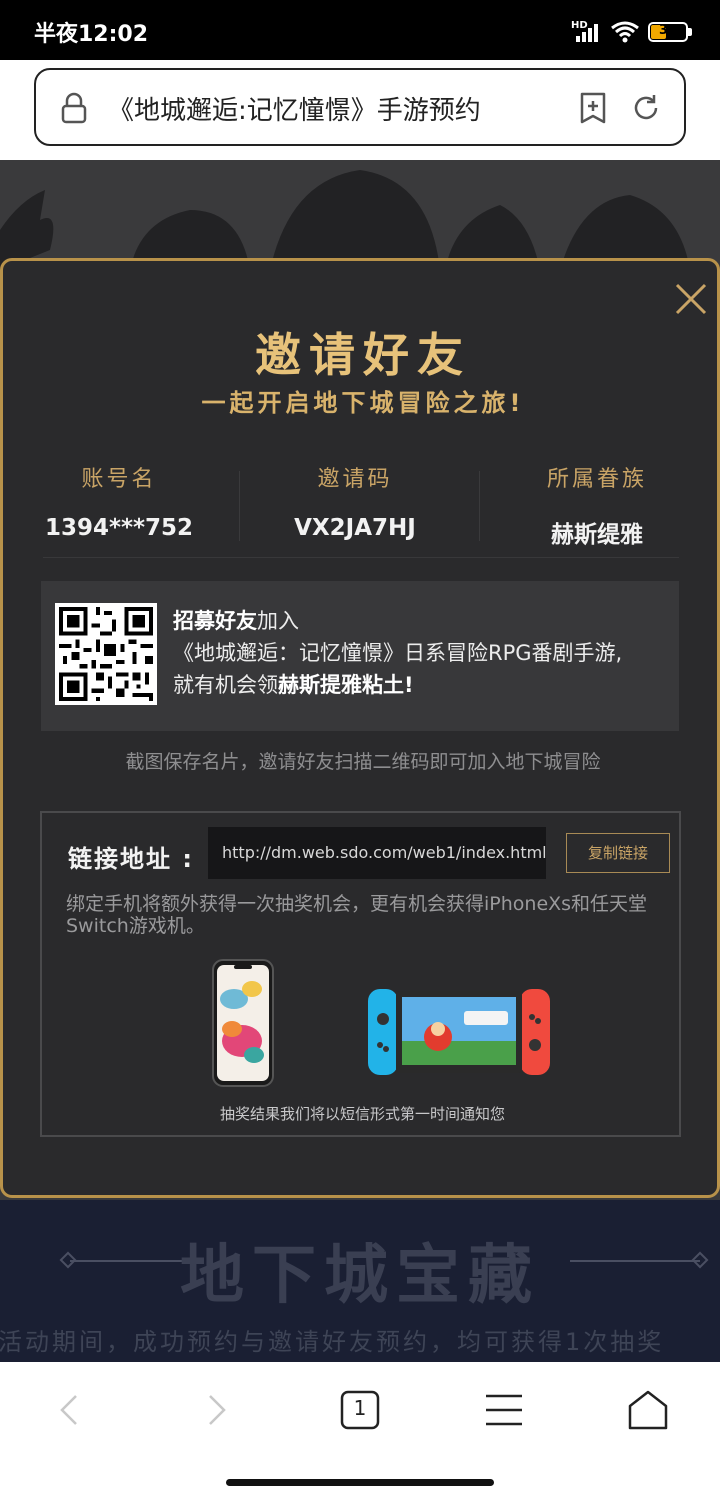 The image size is (720, 1499). I want to click on account-info: 账号名 1394***752, so click(119, 501).